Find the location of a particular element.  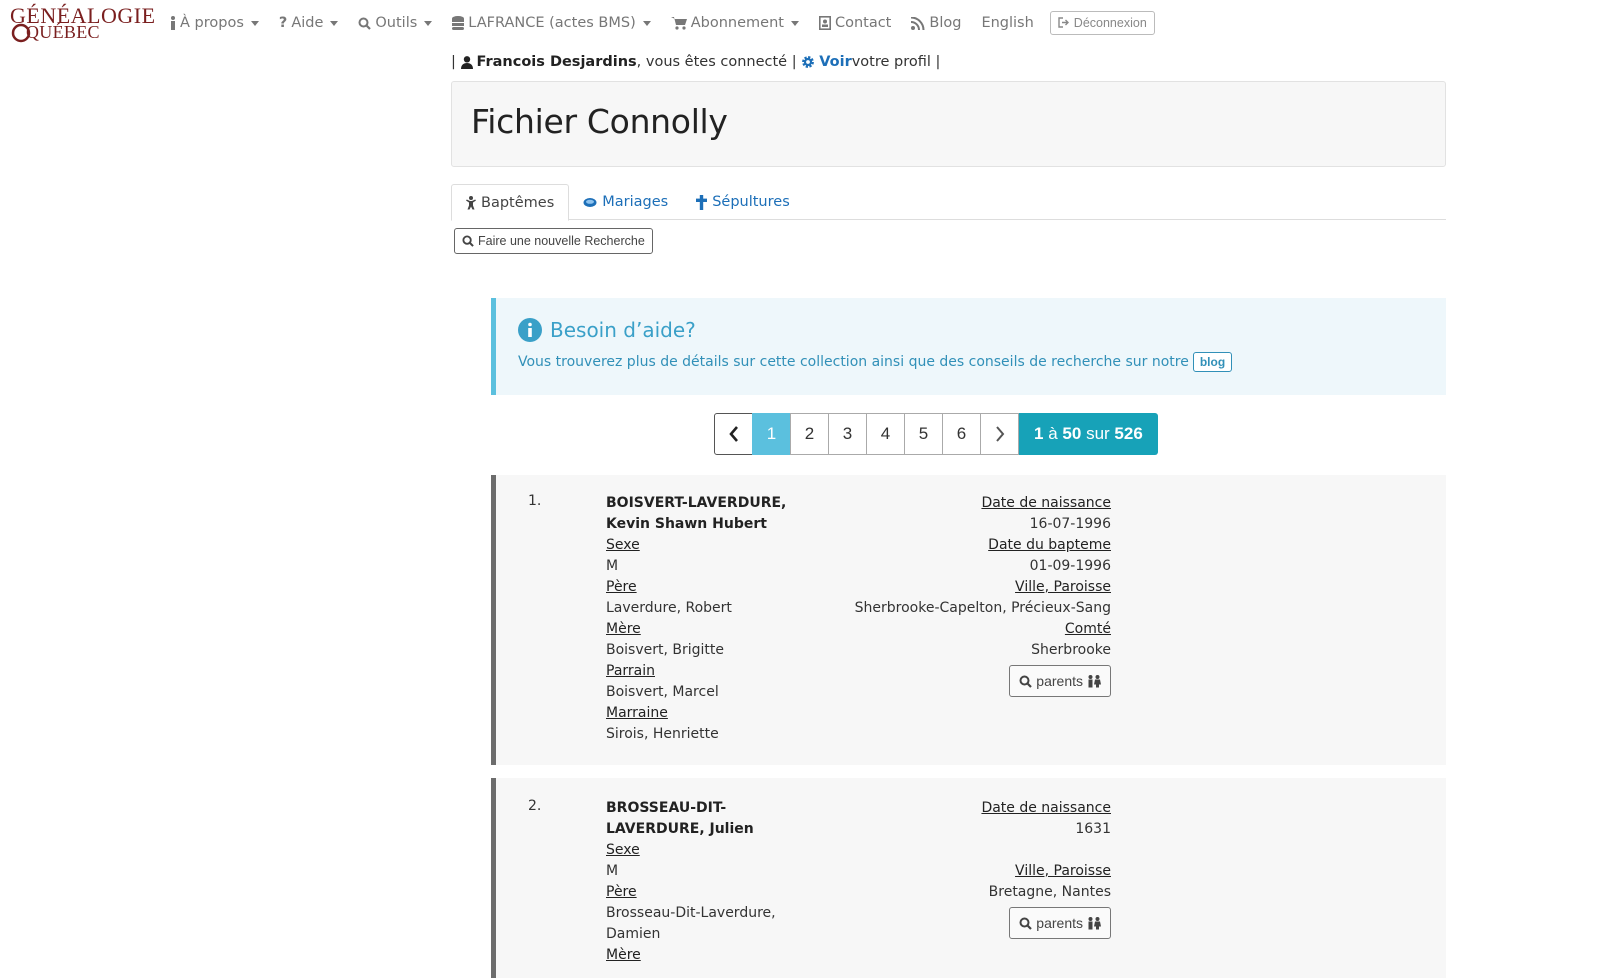

tab-sepultures: Sépultures is located at coordinates (743, 202).